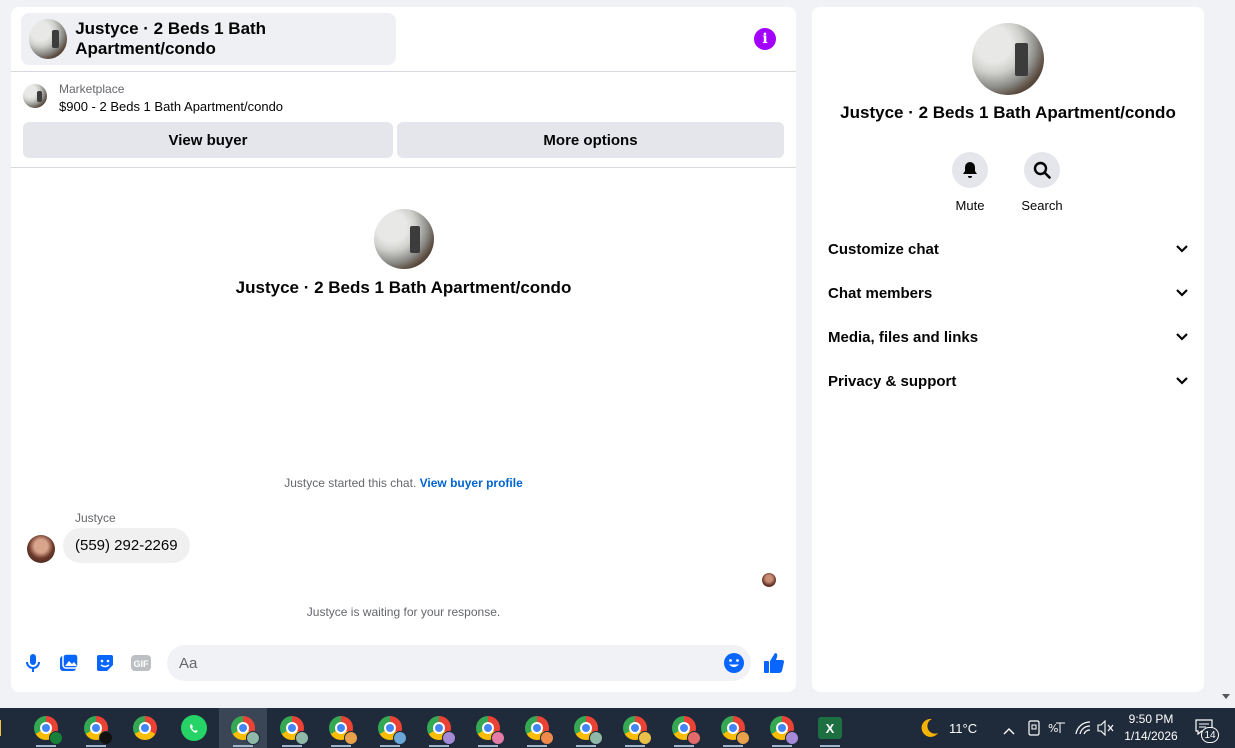 Image resolution: width=1235 pixels, height=748 pixels. What do you see at coordinates (883, 249) in the screenshot?
I see `section-label: Customize chat` at bounding box center [883, 249].